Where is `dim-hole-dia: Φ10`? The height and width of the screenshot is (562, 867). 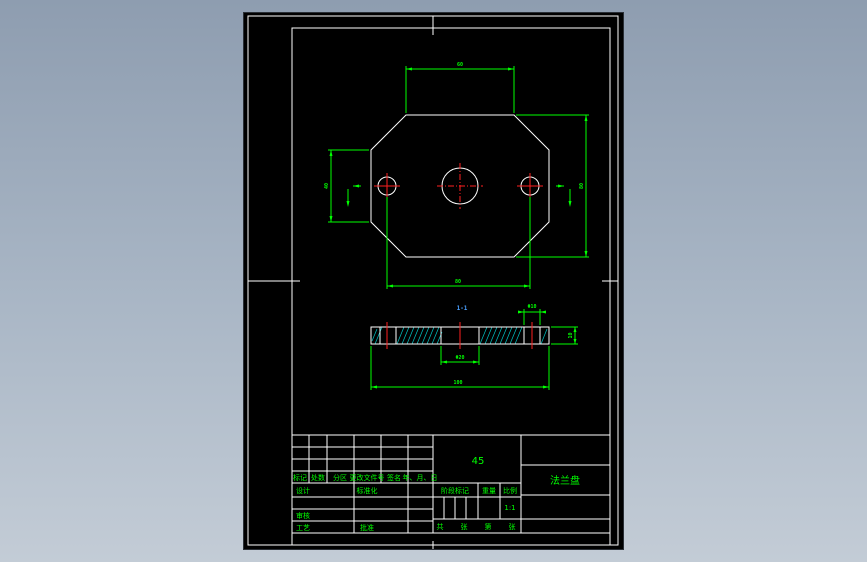
dim-hole-dia: Φ10 is located at coordinates (532, 314).